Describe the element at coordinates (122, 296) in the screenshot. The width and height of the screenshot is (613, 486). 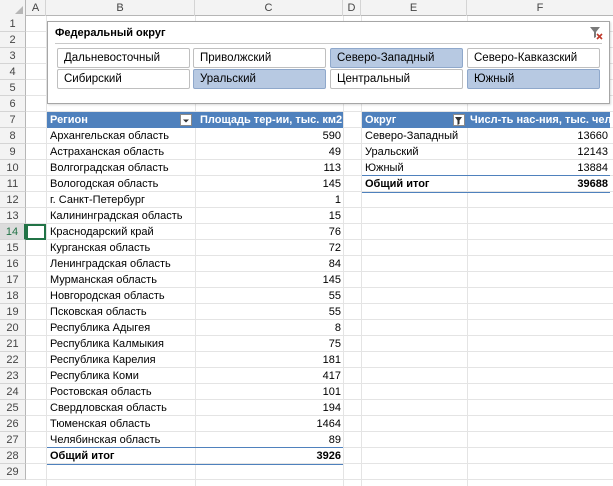
I see `region-name-cell: Новгородская область` at that location.